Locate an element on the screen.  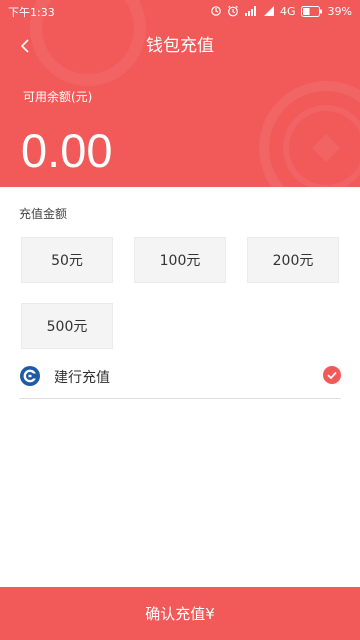
amount-option-100: 100元 is located at coordinates (180, 260).